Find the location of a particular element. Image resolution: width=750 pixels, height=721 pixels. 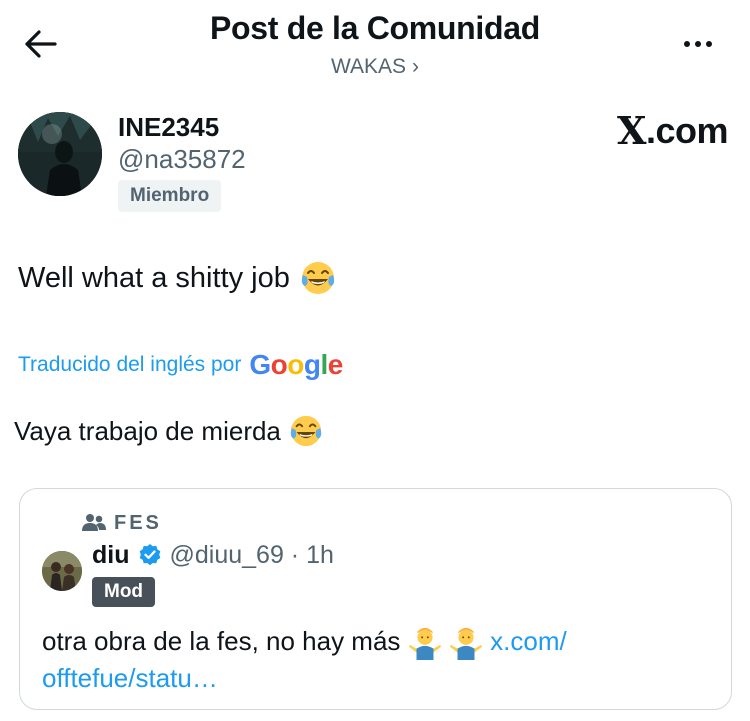

post-author: INE2345 @na35872 Miembro X .com is located at coordinates (375, 167).